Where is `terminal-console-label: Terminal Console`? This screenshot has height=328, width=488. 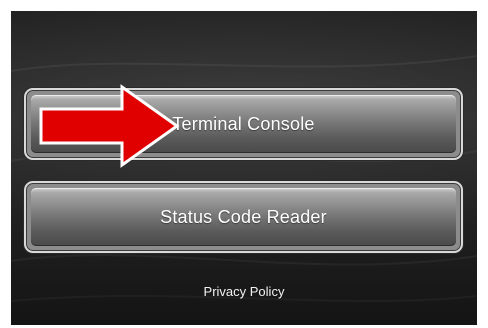 terminal-console-label: Terminal Console is located at coordinates (243, 123).